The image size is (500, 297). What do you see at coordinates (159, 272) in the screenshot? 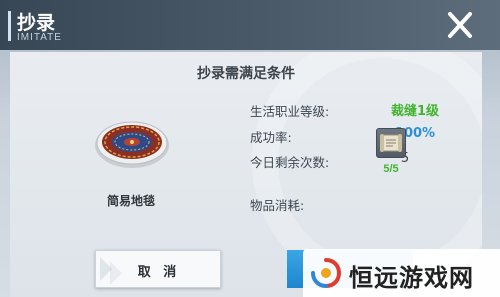
I see `cancel-button-label: 取 消` at bounding box center [159, 272].